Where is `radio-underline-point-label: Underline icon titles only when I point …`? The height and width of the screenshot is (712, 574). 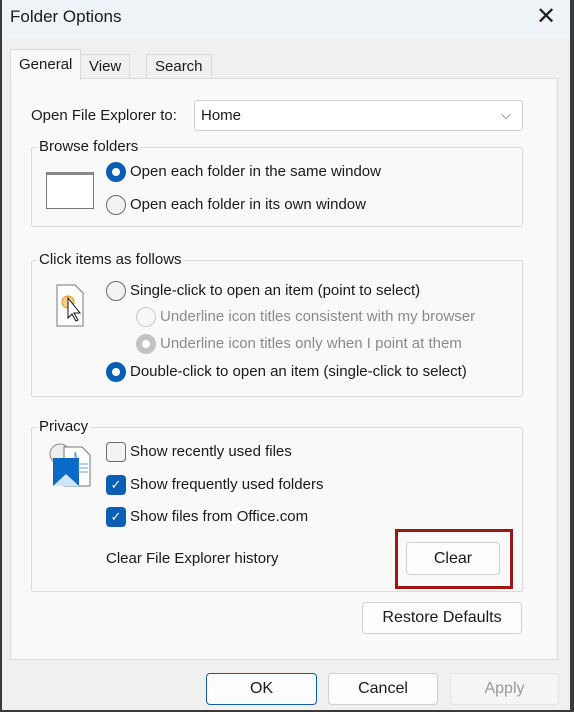
radio-underline-point-label: Underline icon titles only when I point … is located at coordinates (311, 343).